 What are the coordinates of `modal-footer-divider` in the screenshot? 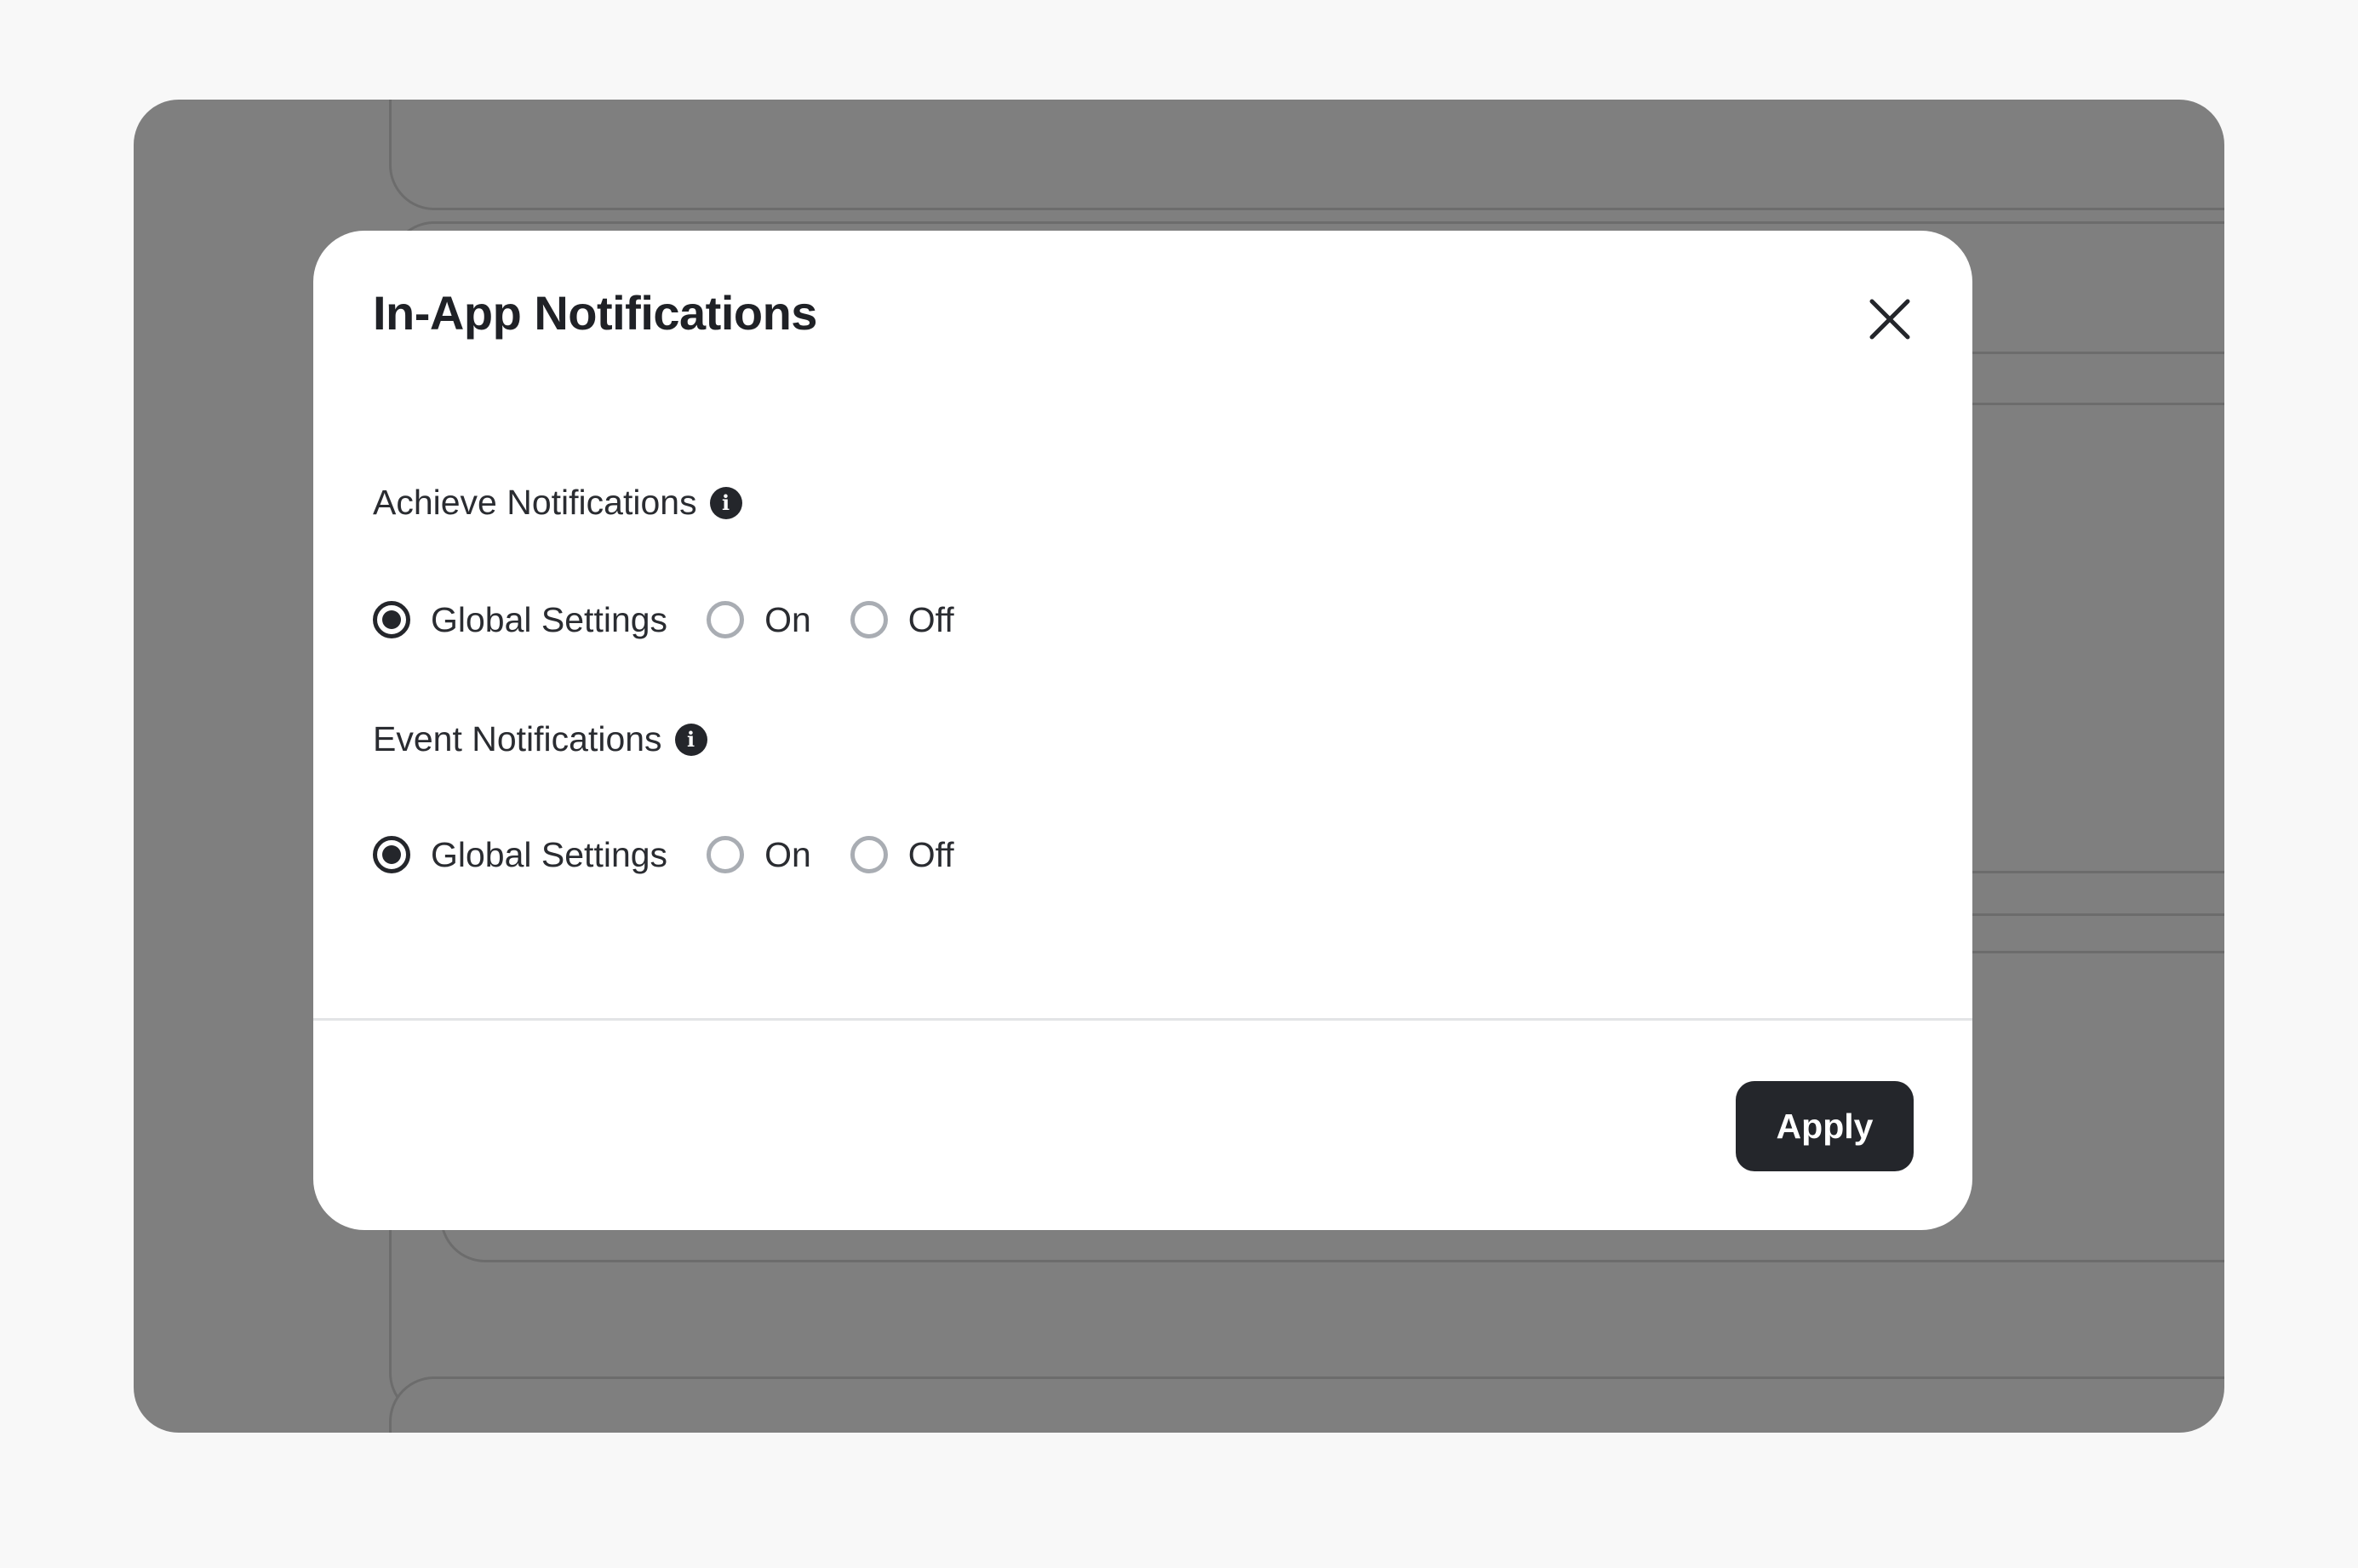 It's located at (1142, 1019).